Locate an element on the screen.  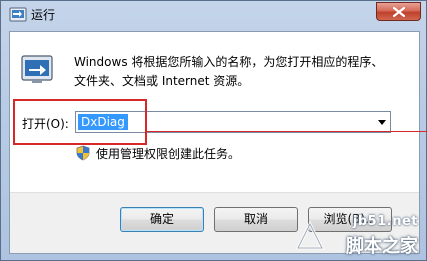
dropdown-button is located at coordinates (382, 122).